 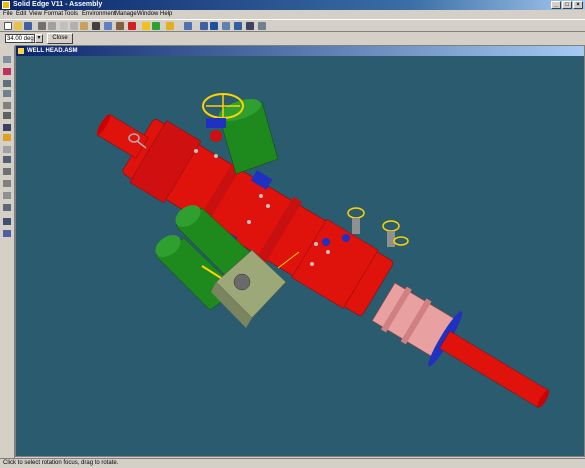 What do you see at coordinates (108, 26) in the screenshot?
I see `redo-icon` at bounding box center [108, 26].